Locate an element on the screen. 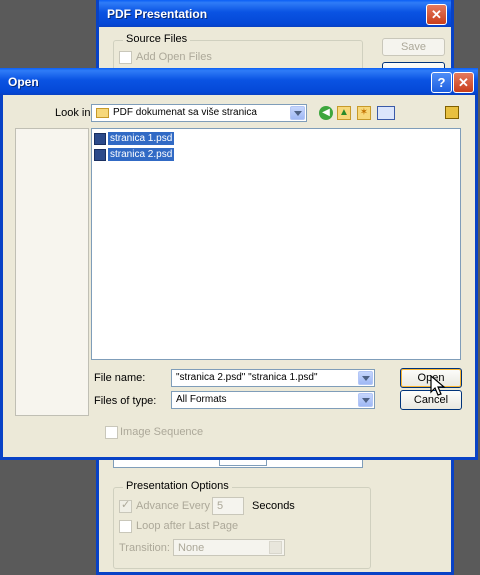 This screenshot has height=575, width=480. advance-every-label: Advance Every is located at coordinates (173, 506).